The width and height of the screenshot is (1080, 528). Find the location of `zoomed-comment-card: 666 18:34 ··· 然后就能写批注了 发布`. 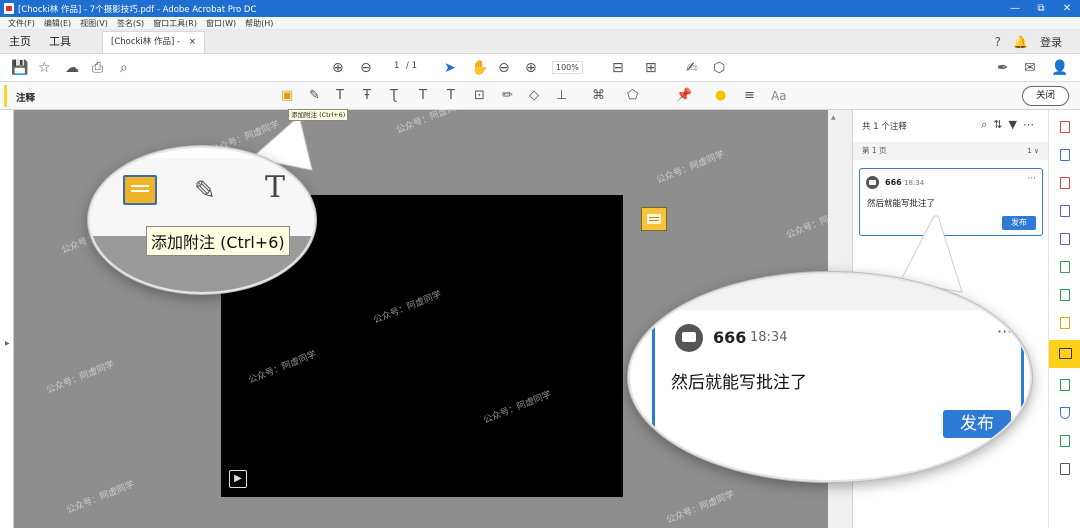

zoomed-comment-card: 666 18:34 ··· 然后就能写批注了 发布 is located at coordinates (838, 377).